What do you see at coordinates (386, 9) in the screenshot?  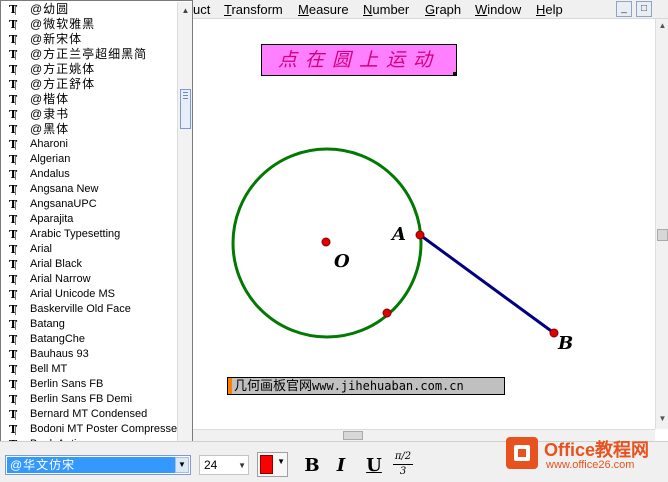 I see `menu-number: Number` at bounding box center [386, 9].